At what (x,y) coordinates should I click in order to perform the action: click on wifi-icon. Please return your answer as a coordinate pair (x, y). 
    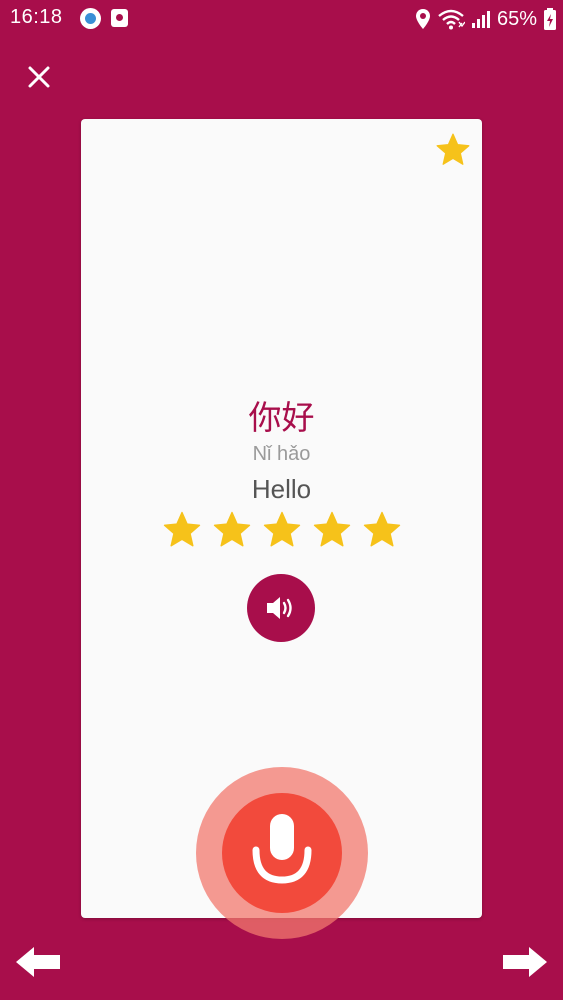
    Looking at the image, I should click on (451, 19).